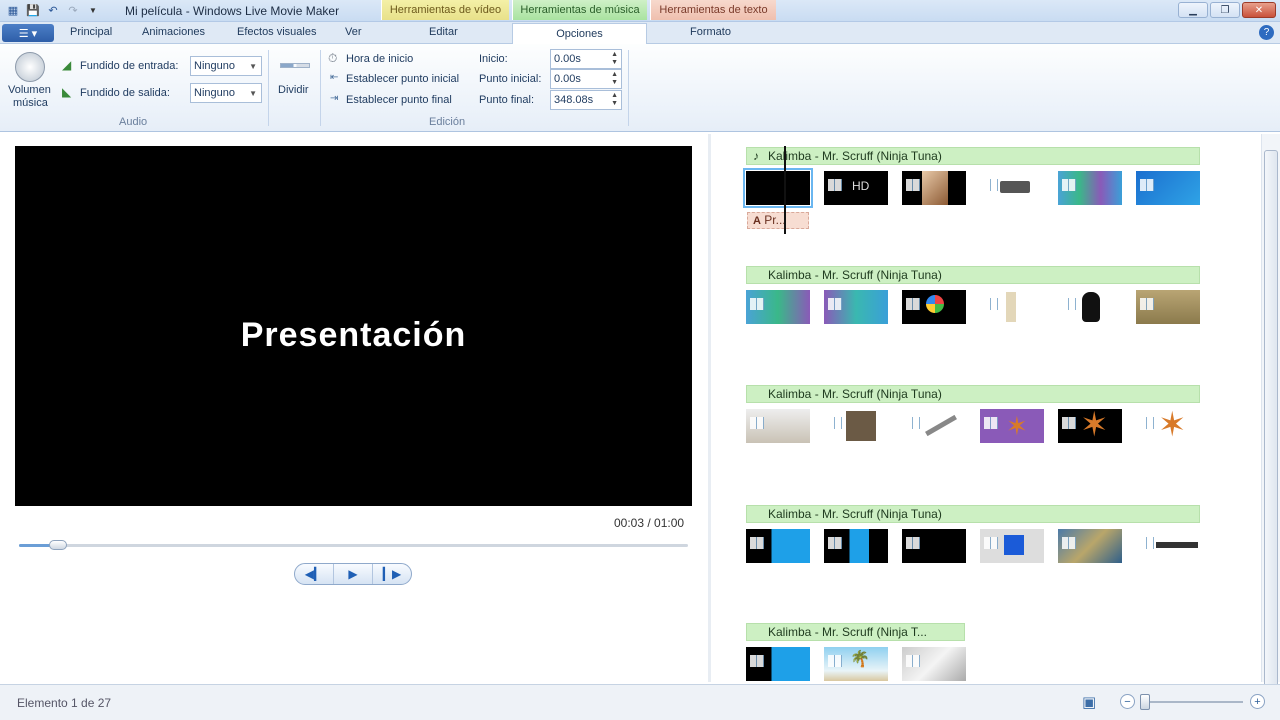 The width and height of the screenshot is (1280, 720). I want to click on punto-final-input: 348.08s ▲ ▼, so click(586, 100).